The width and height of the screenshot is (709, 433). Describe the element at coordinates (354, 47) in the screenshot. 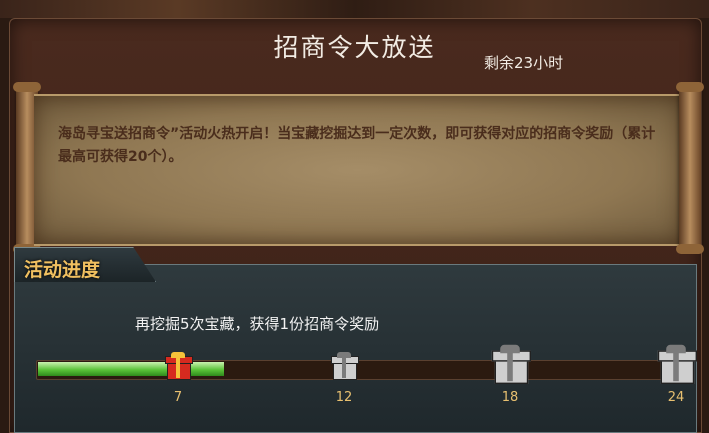

I see `event-title: 招商令大放送` at that location.